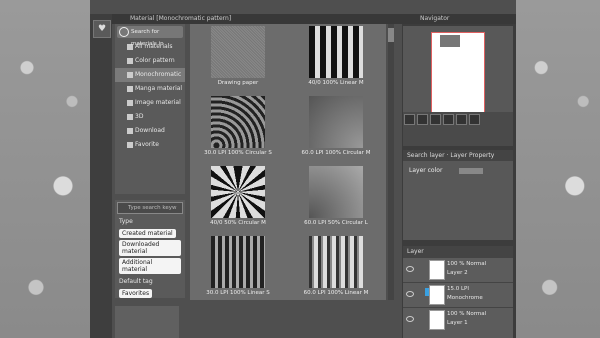 This screenshot has width=600, height=338. I want to click on tab-layer-property: Layer Property, so click(472, 155).